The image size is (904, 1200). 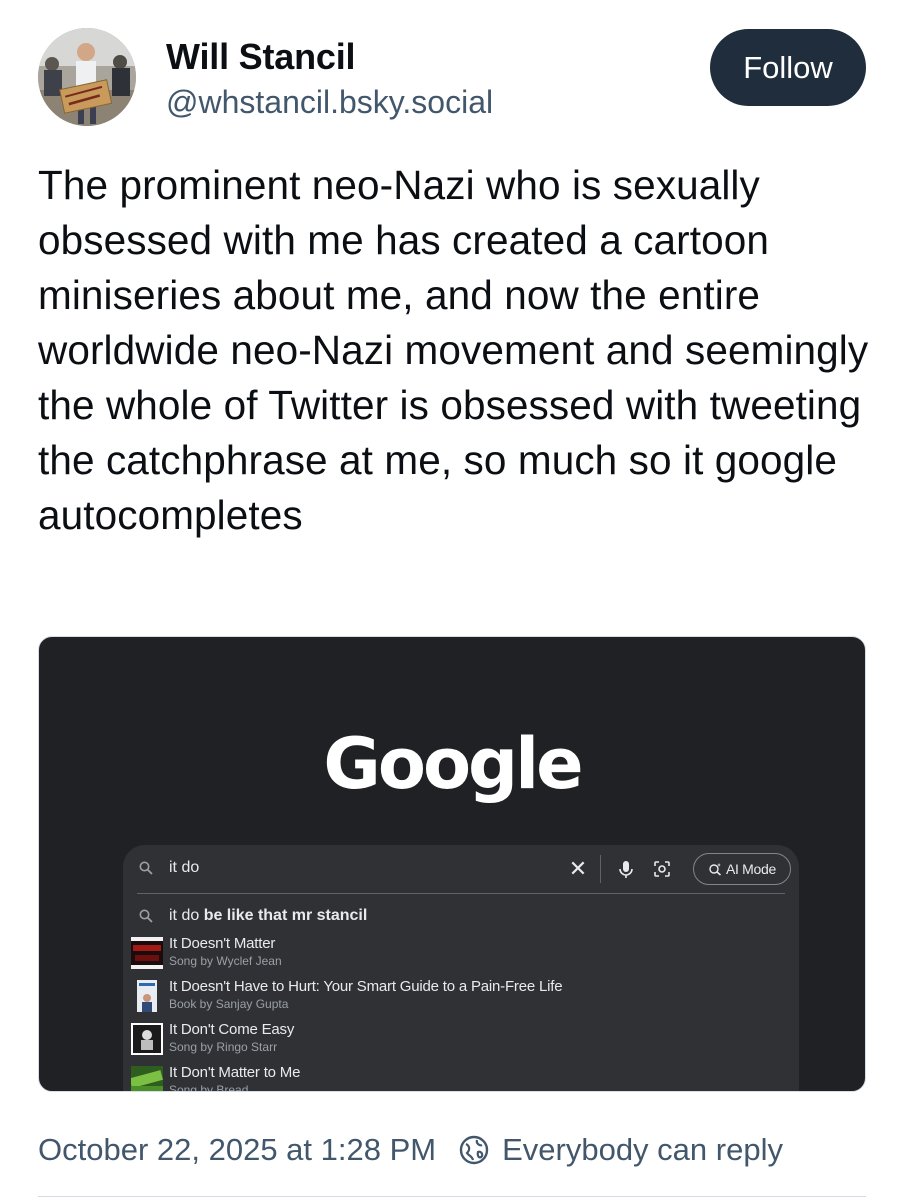 What do you see at coordinates (222, 943) in the screenshot?
I see `suggestion-title: It Doesn't Matter` at bounding box center [222, 943].